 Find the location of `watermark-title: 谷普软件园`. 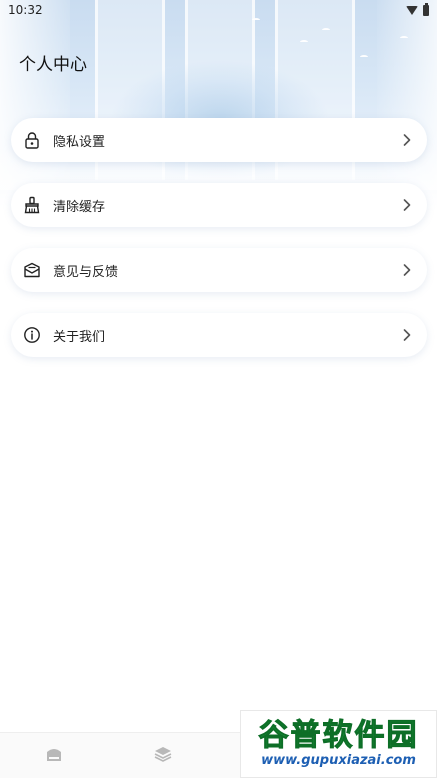

watermark-title: 谷普软件园 is located at coordinates (338, 735).